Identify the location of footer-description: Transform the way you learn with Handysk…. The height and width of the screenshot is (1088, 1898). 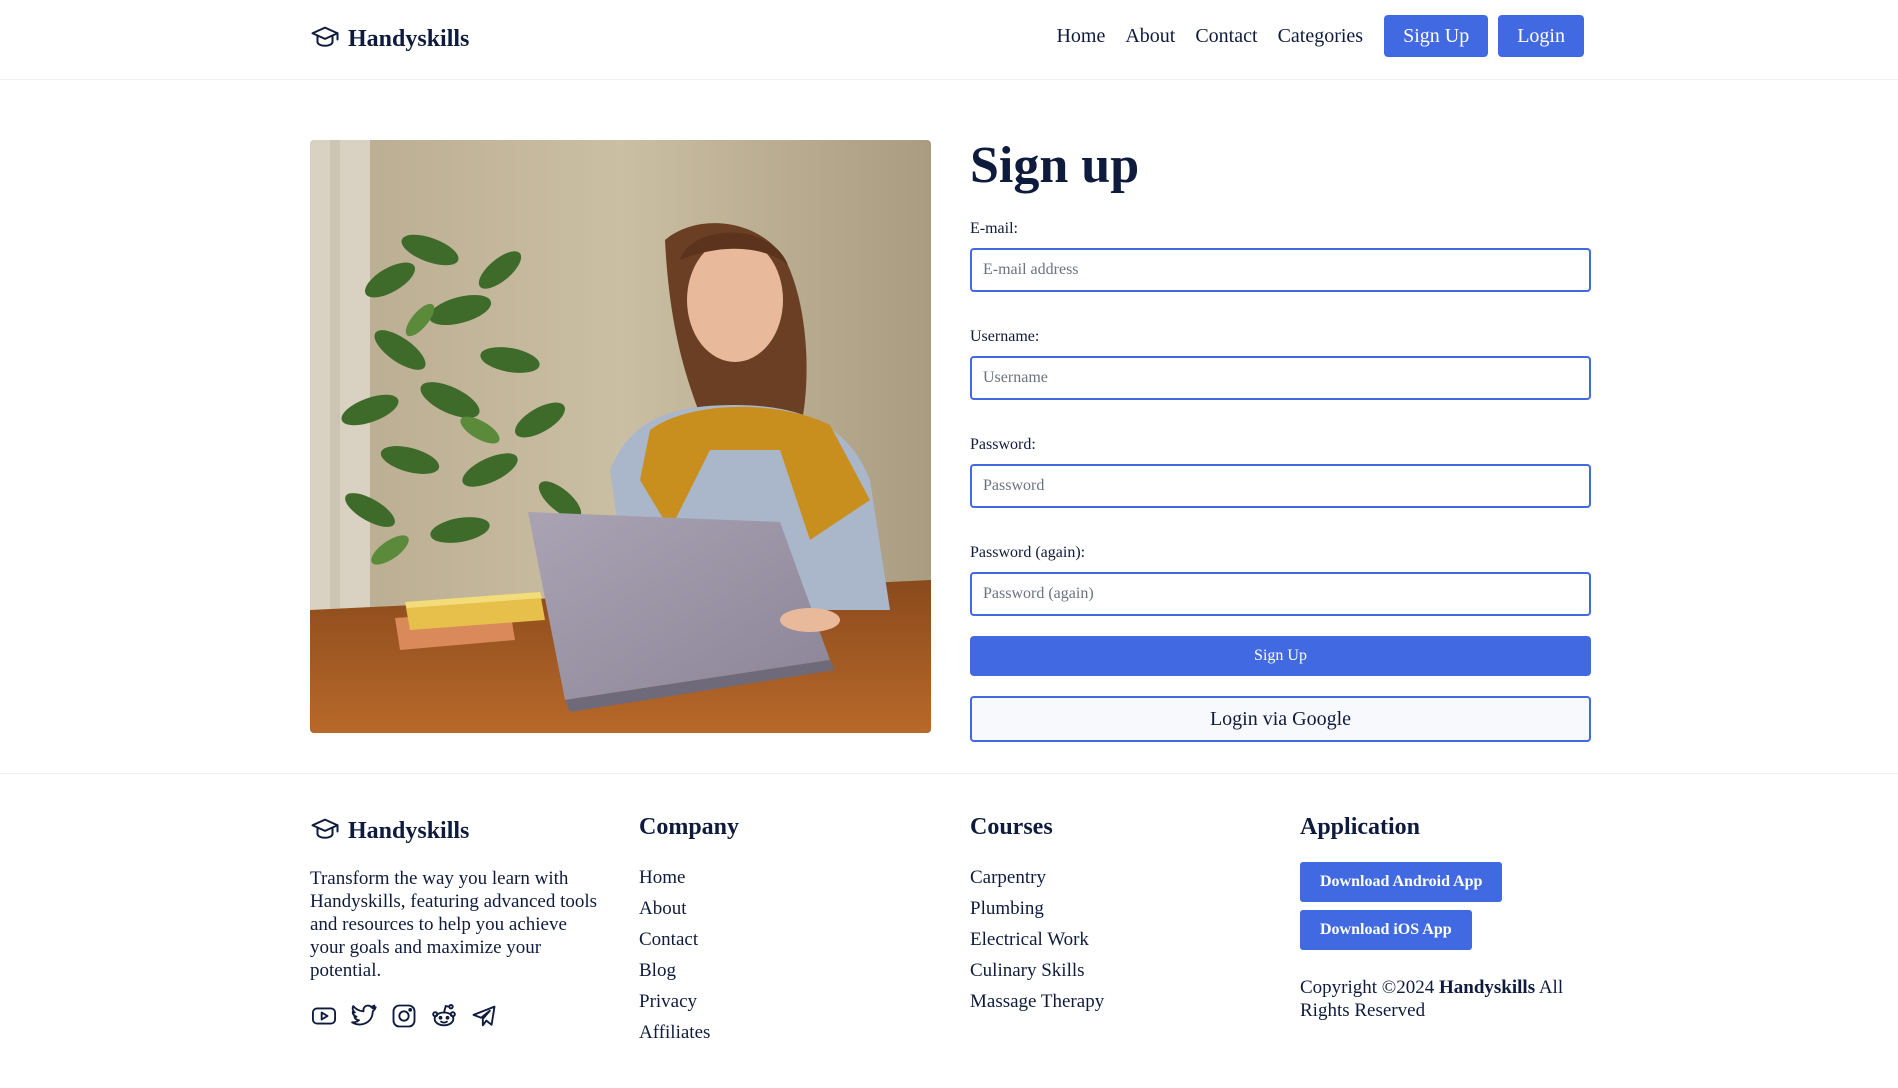
(454, 924).